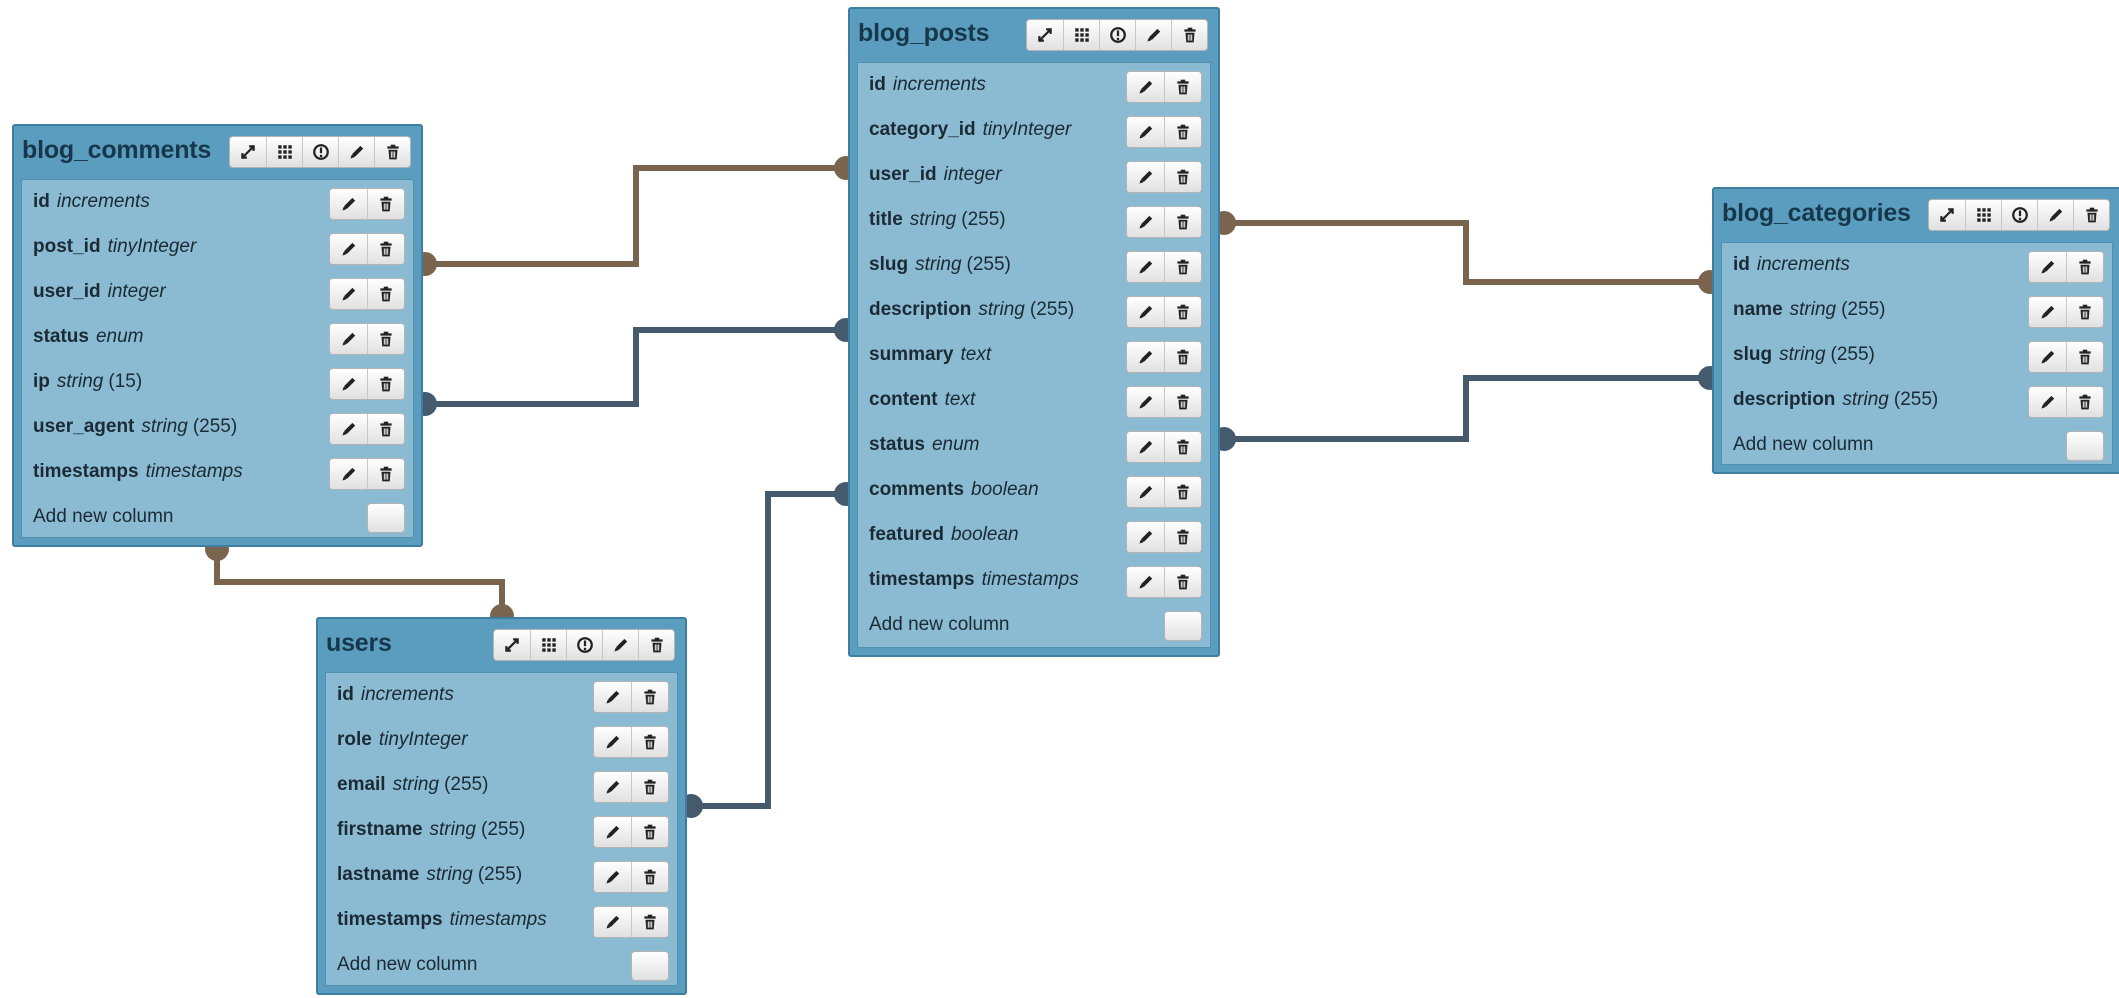 The width and height of the screenshot is (2119, 998). I want to click on relation-comments-to-users, so click(359, 582).